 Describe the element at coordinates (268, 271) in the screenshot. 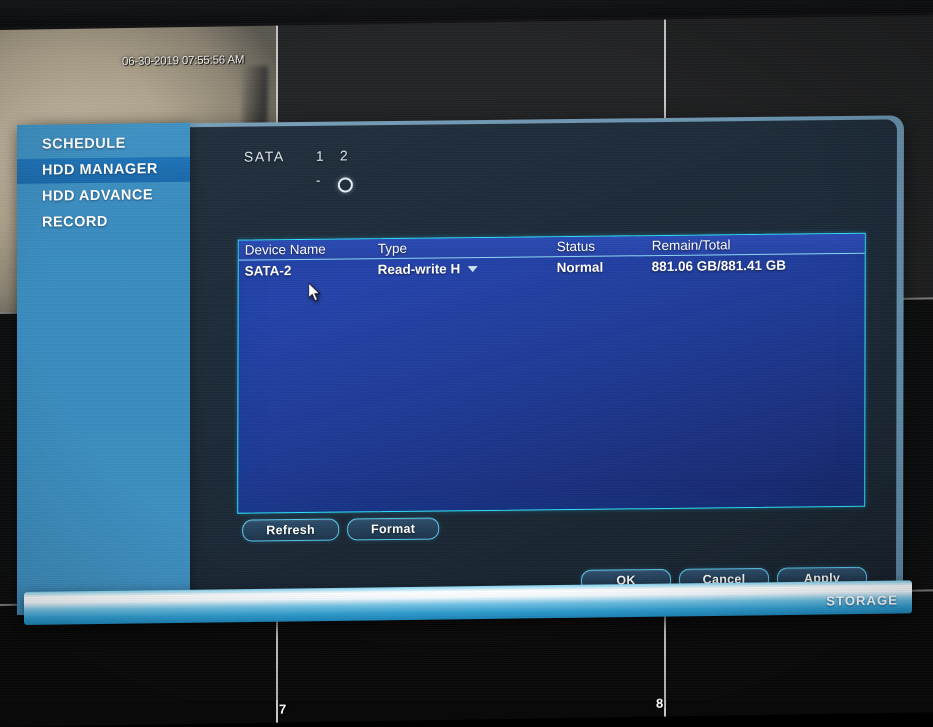

I see `cell-device-name: SATA-2` at that location.